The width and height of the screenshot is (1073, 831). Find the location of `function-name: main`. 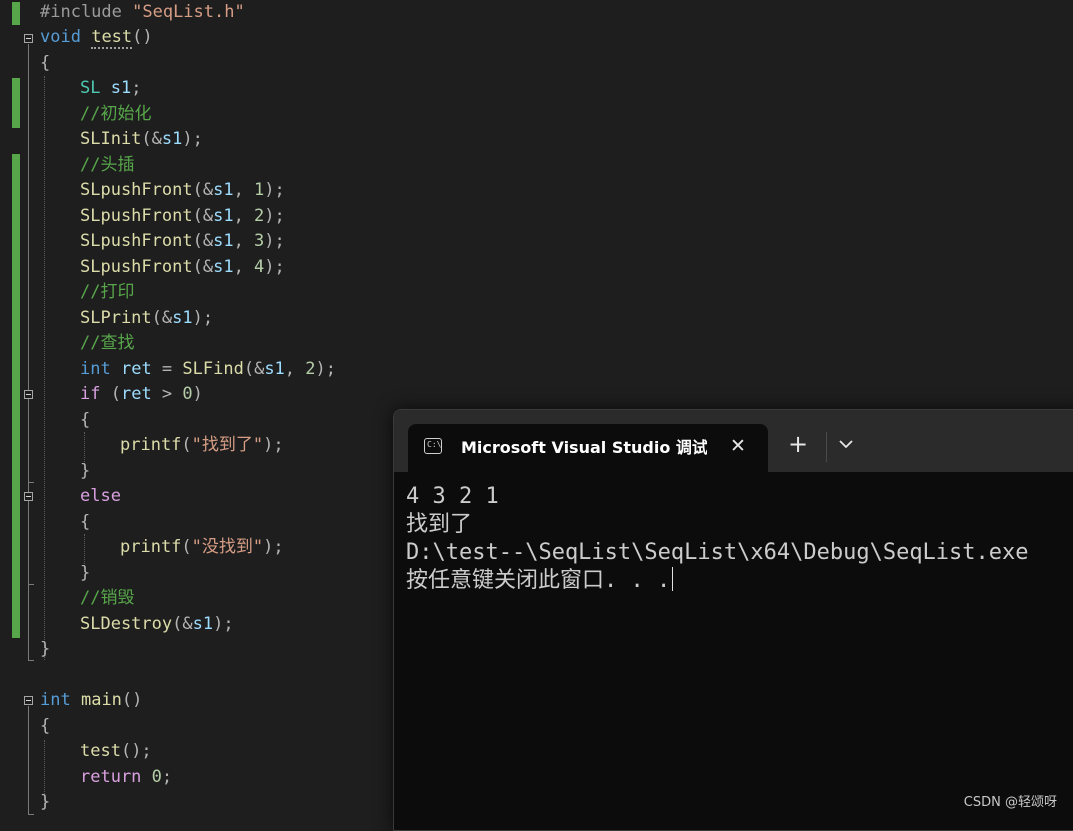

function-name: main is located at coordinates (101, 700).